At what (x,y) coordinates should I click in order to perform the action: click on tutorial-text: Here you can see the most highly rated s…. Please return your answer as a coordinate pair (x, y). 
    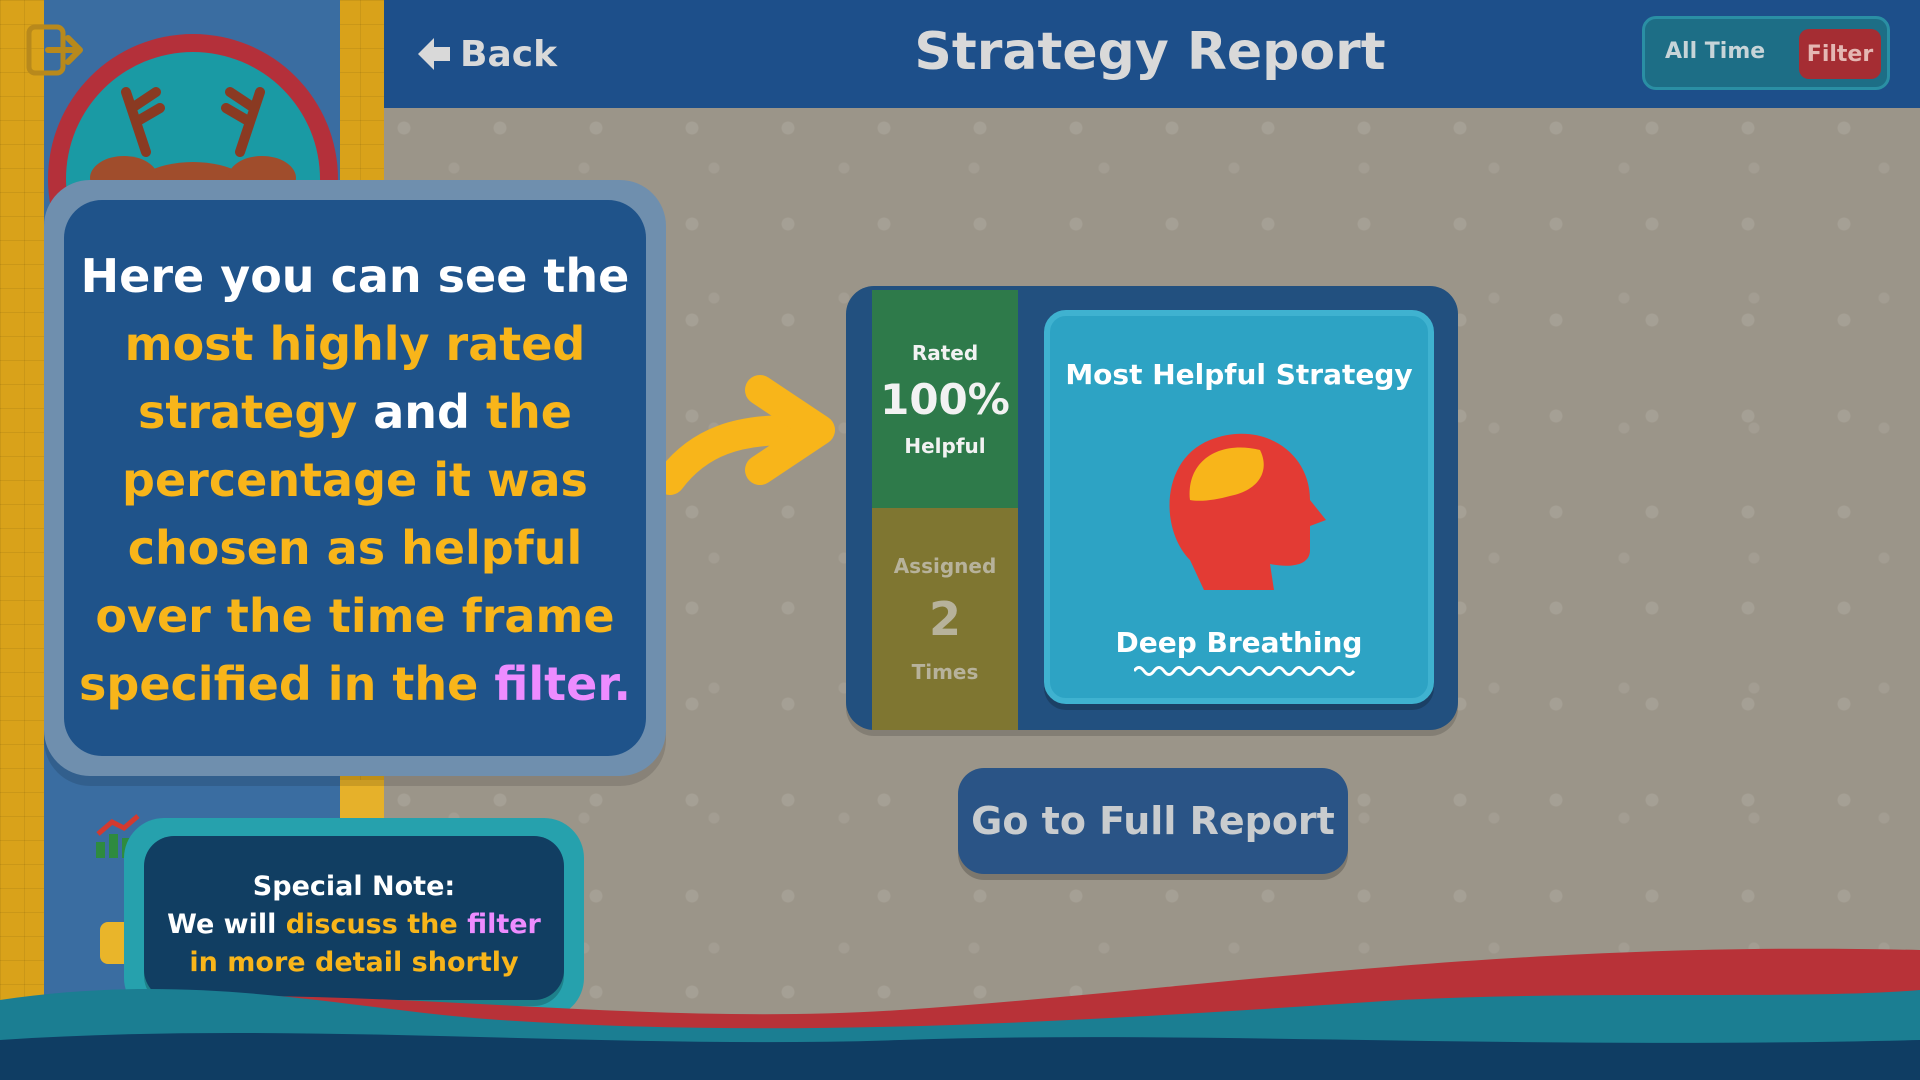
    Looking at the image, I should click on (355, 480).